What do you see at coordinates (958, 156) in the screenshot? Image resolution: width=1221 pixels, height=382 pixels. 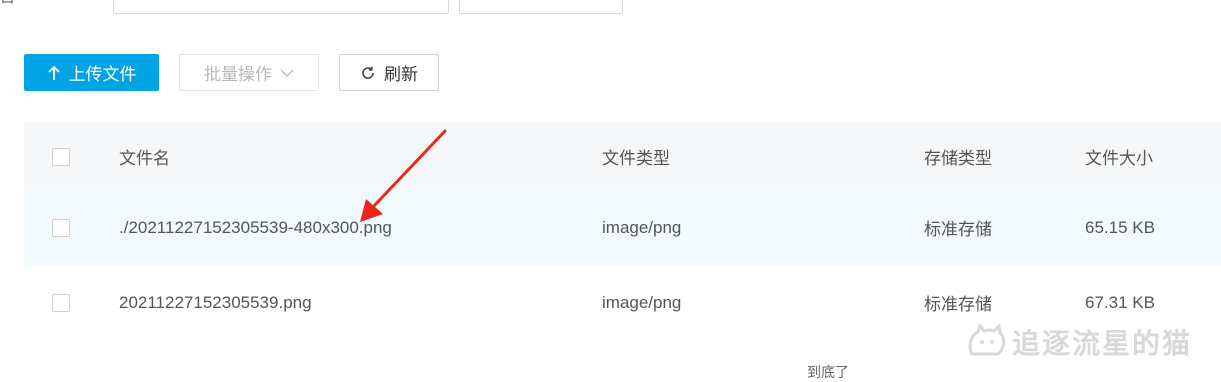 I see `column-header-storage: 存储类型` at bounding box center [958, 156].